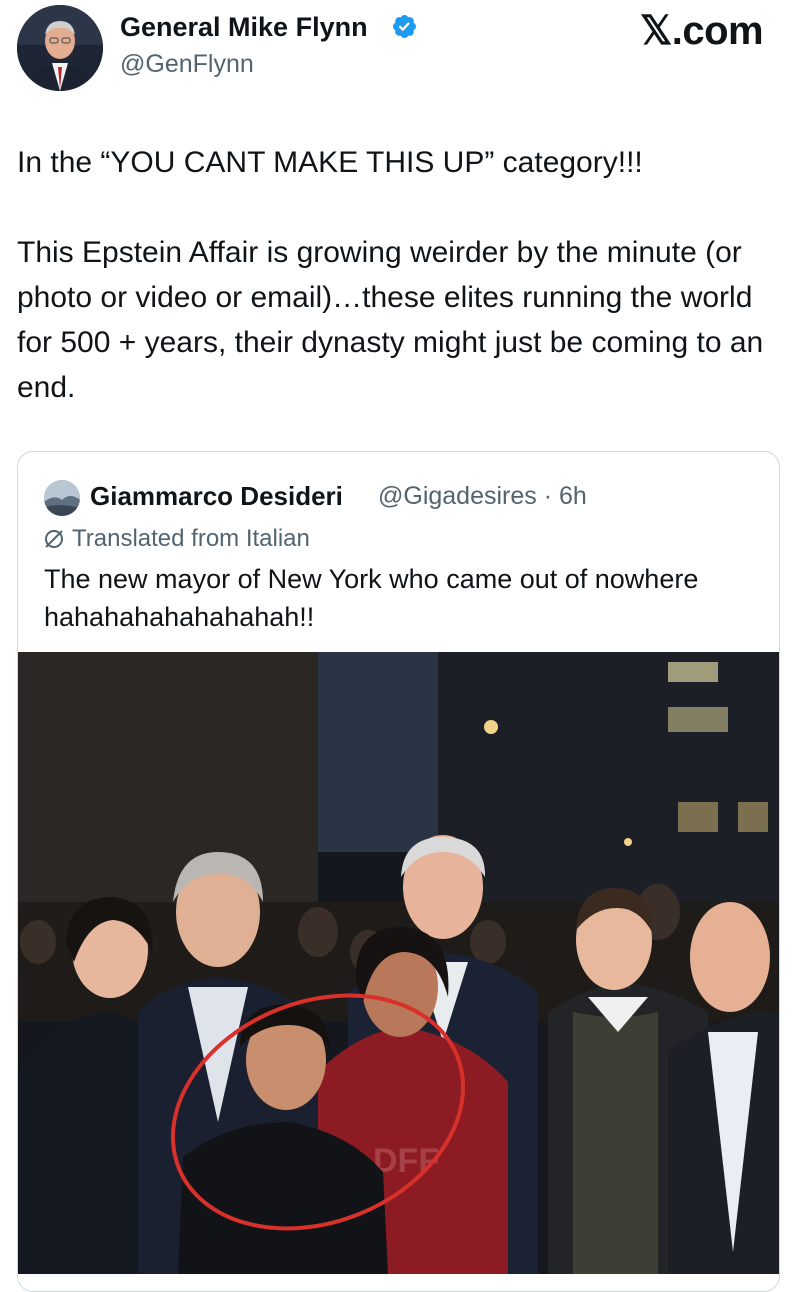 The height and width of the screenshot is (1292, 796). What do you see at coordinates (244, 27) in the screenshot?
I see `author-name: General Mike Flynn` at bounding box center [244, 27].